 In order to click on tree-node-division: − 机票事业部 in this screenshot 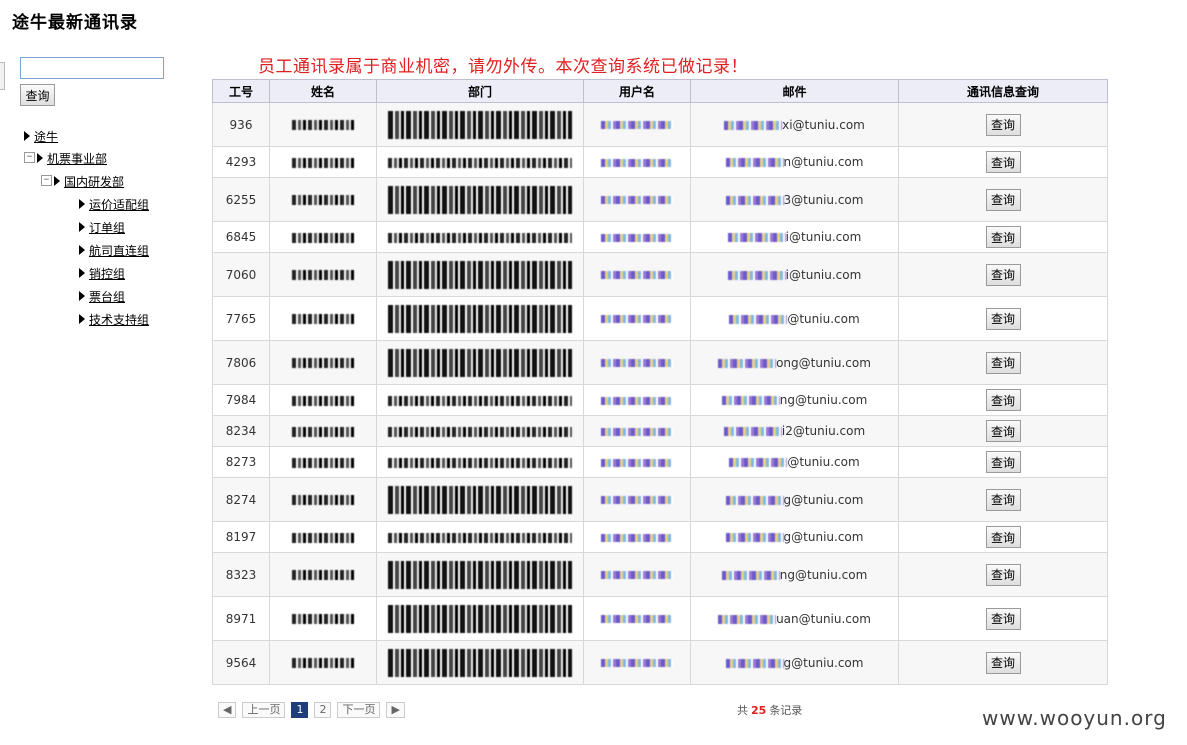, I will do `click(65, 159)`.